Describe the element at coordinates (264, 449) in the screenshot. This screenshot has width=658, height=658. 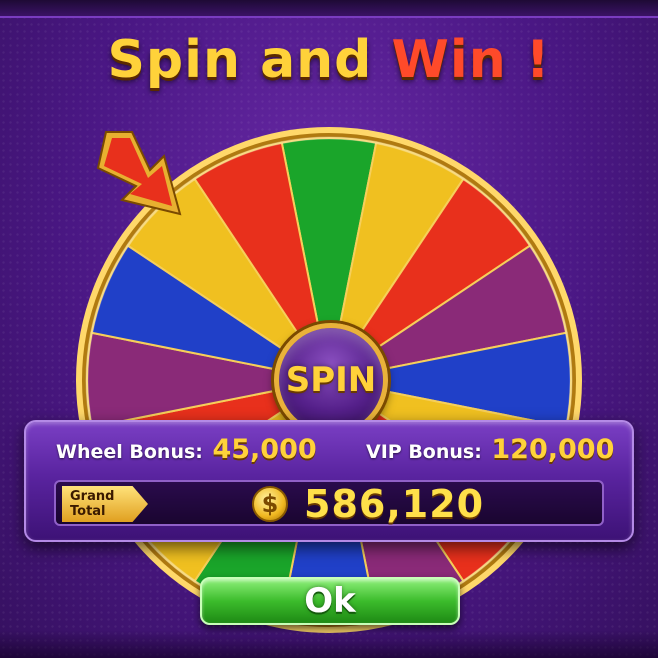
I see `wheel-bonus-value: 45,000` at that location.